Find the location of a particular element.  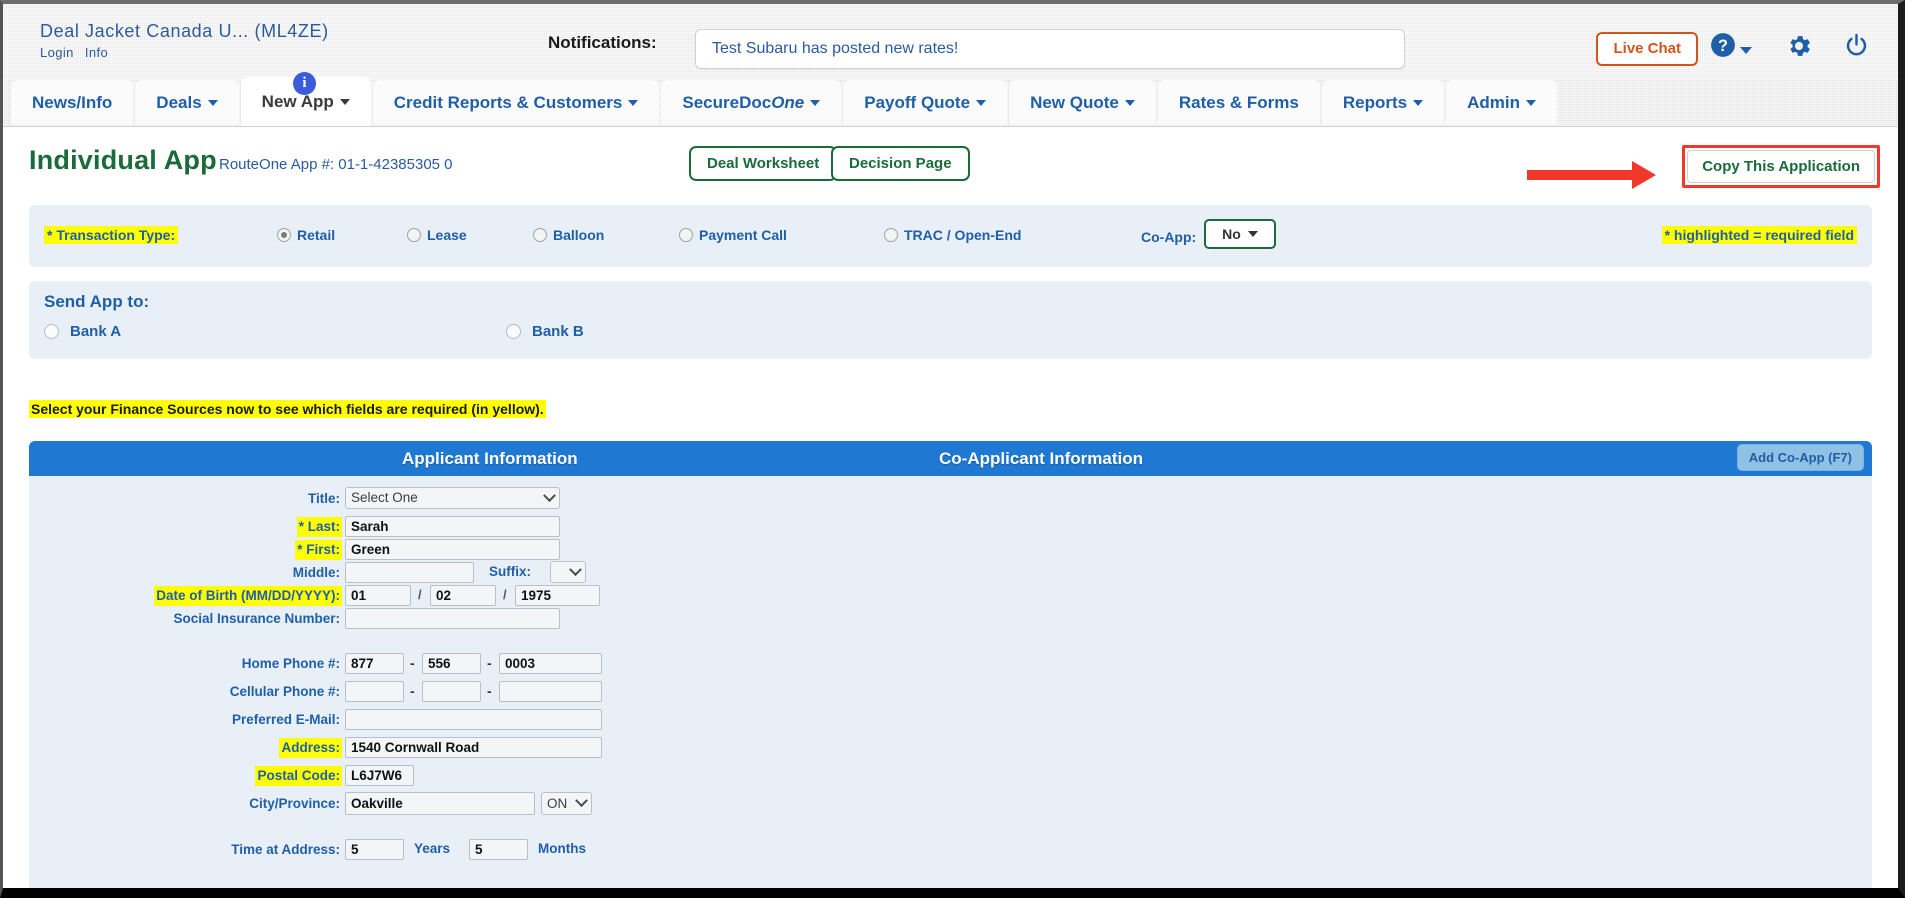

cell-phone-prefix-input is located at coordinates (451, 691).